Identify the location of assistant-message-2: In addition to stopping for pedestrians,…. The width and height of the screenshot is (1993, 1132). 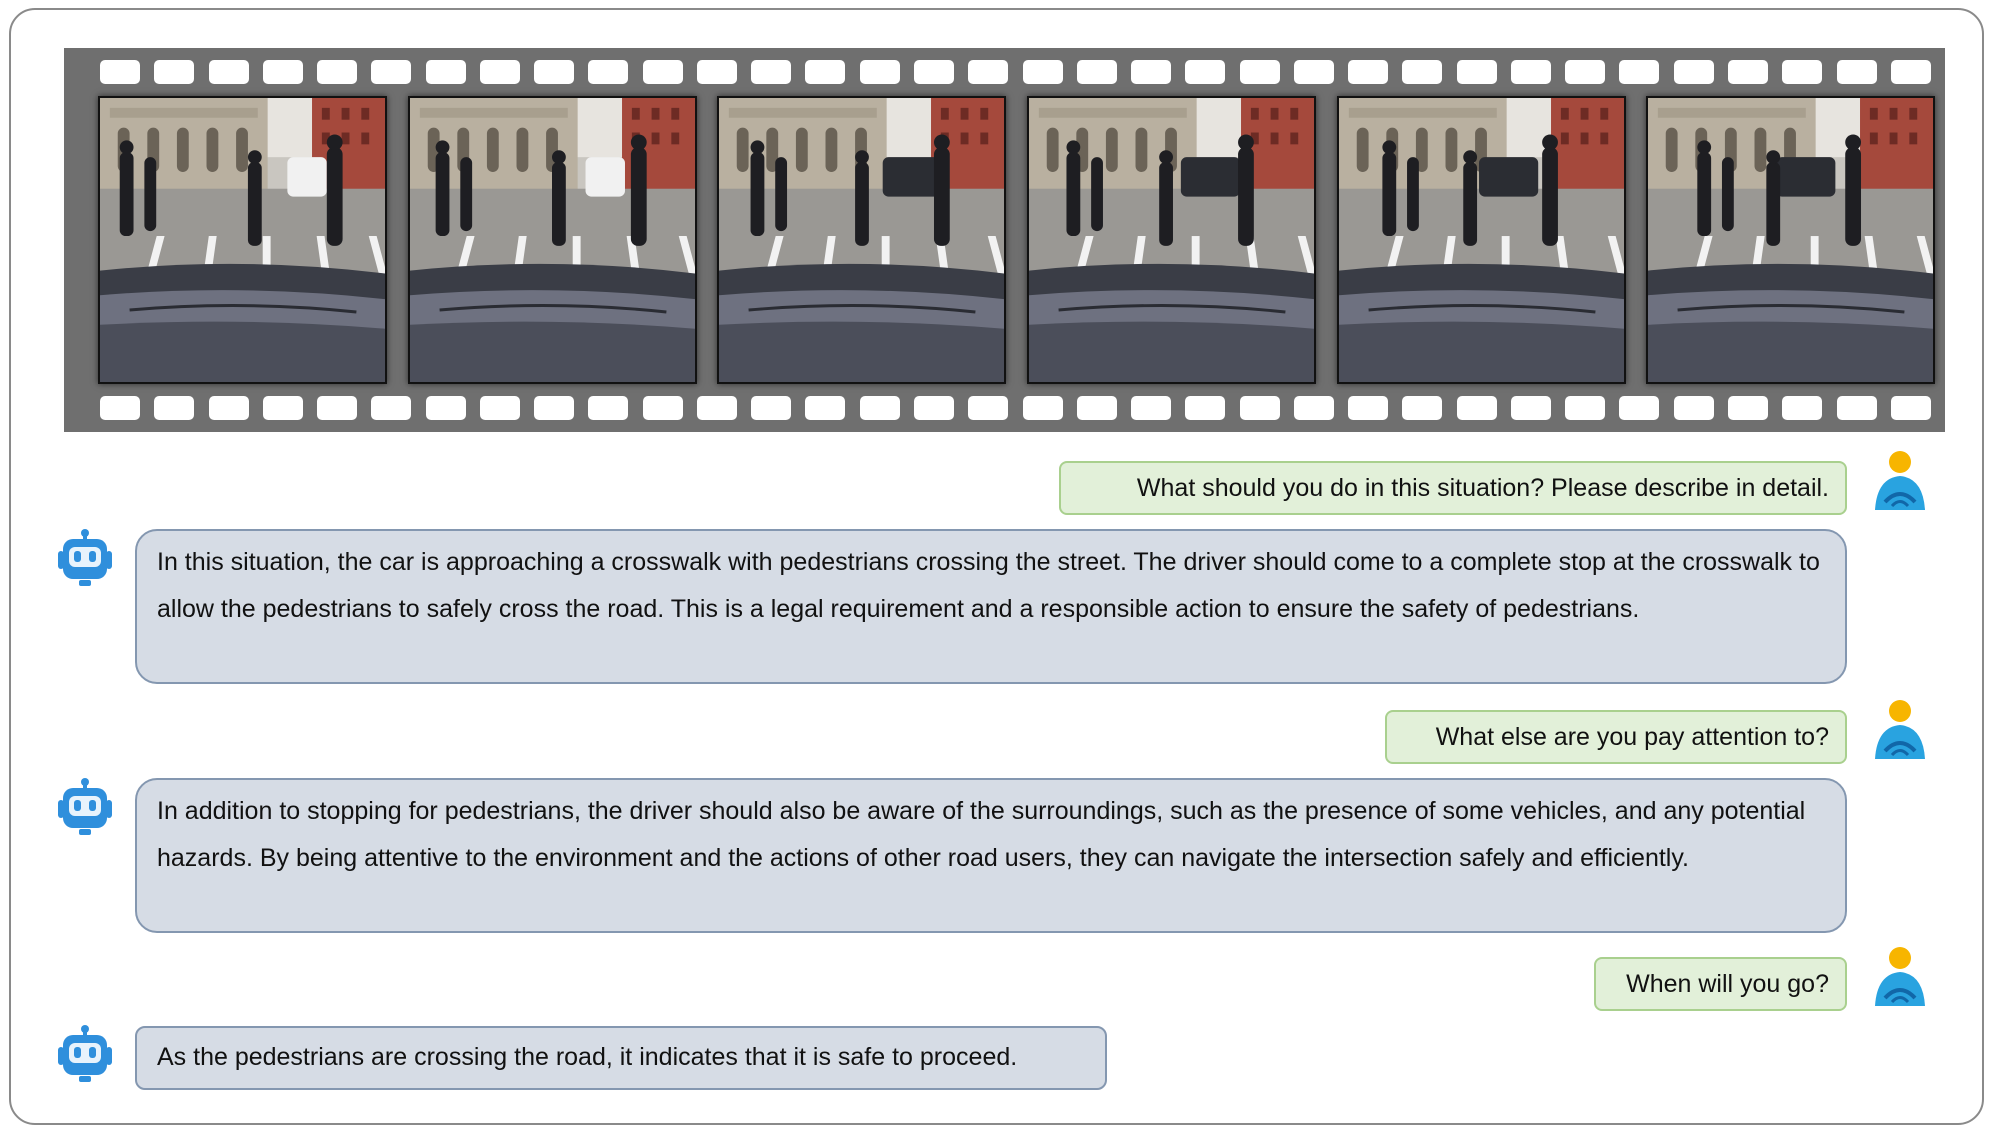
(991, 855).